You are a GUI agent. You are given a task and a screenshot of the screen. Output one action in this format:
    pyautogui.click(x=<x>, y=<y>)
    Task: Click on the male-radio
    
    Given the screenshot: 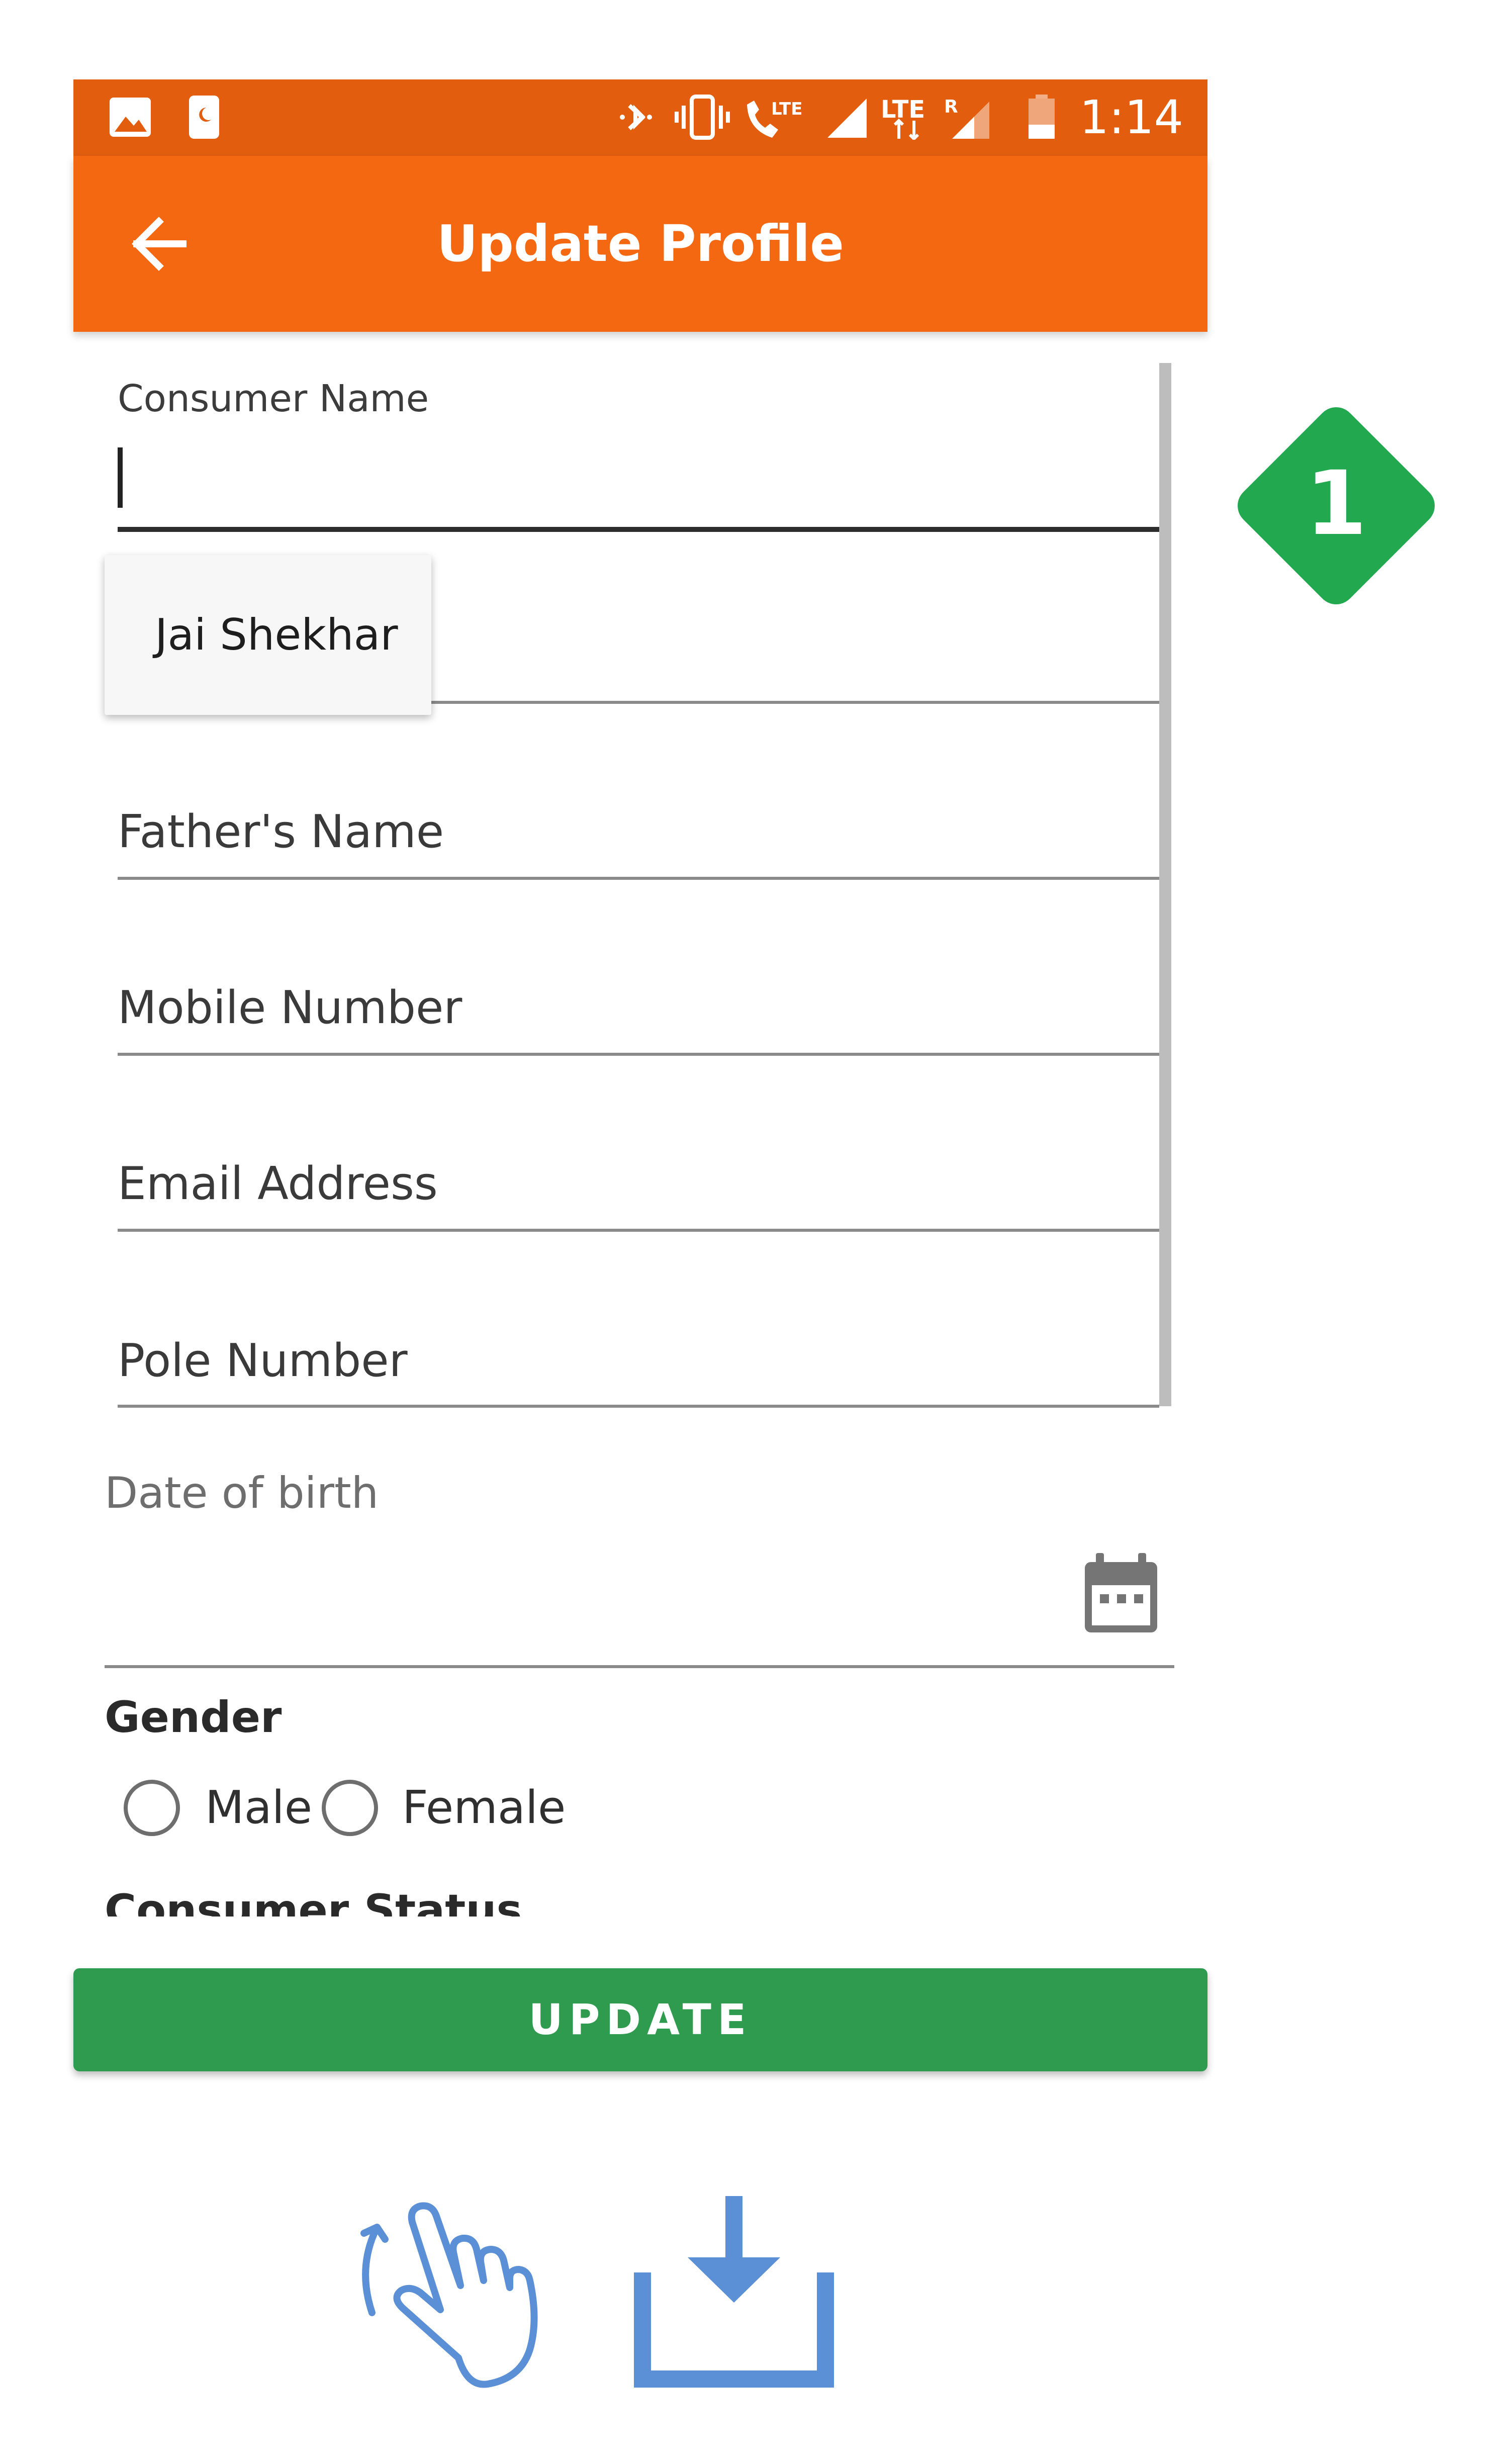 What is the action you would take?
    pyautogui.click(x=152, y=1808)
    